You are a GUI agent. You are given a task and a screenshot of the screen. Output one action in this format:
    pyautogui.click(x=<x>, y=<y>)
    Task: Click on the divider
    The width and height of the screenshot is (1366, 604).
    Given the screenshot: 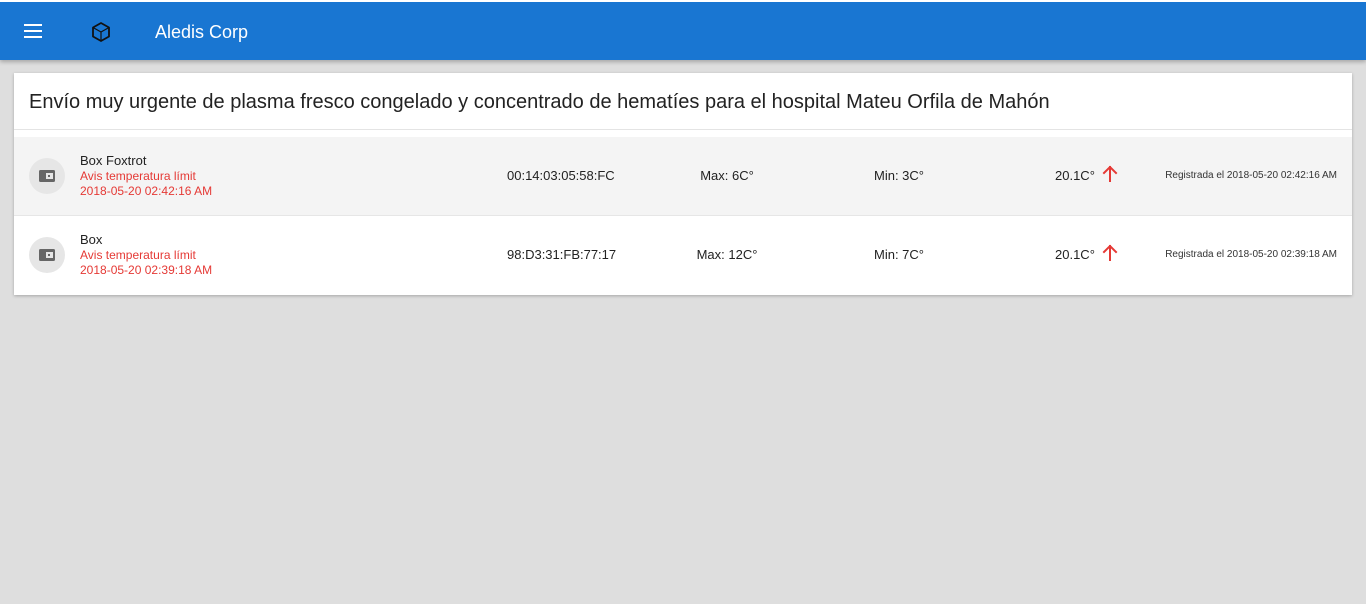 What is the action you would take?
    pyautogui.click(x=683, y=129)
    